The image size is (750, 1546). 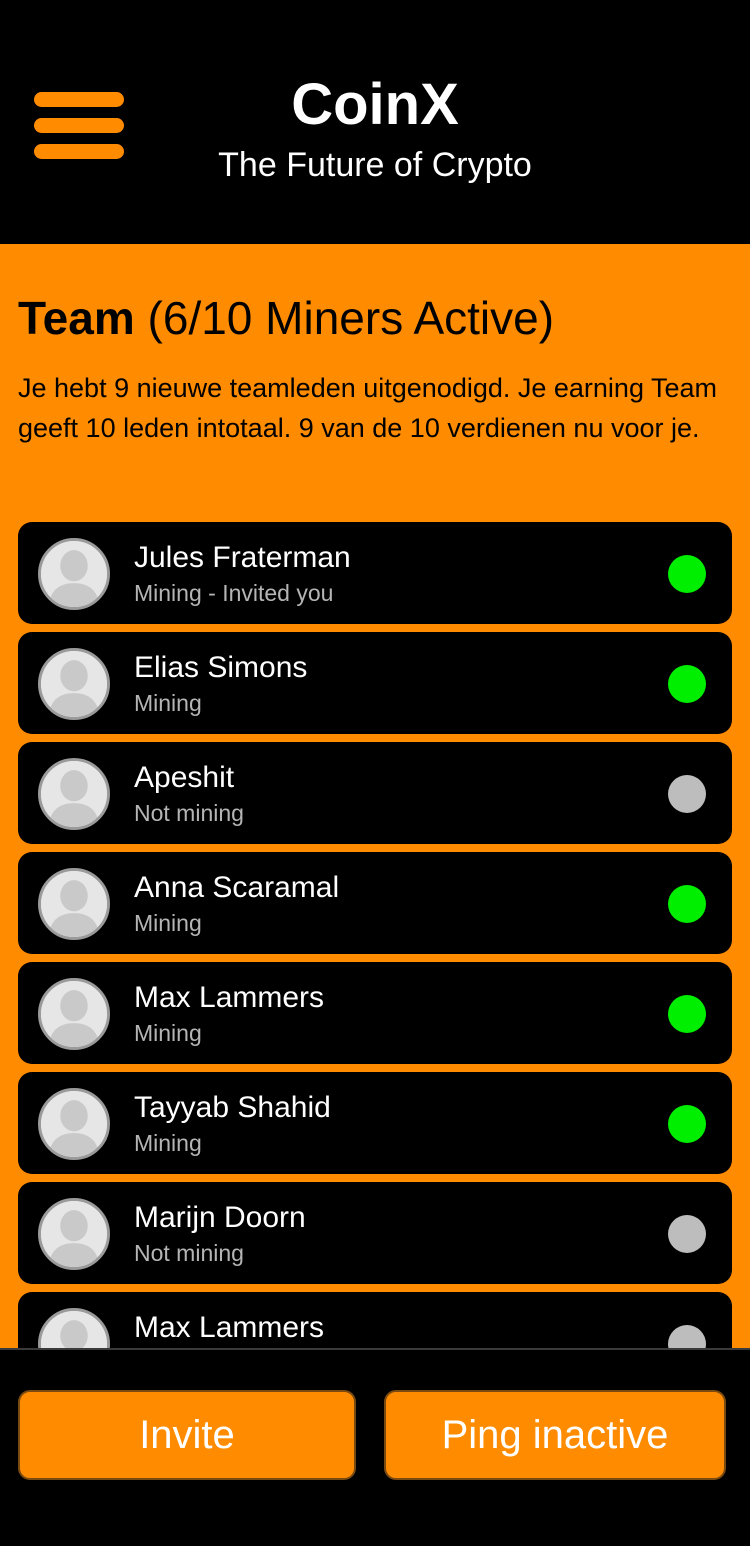 What do you see at coordinates (237, 887) in the screenshot?
I see `member-name: Anna Scaramal` at bounding box center [237, 887].